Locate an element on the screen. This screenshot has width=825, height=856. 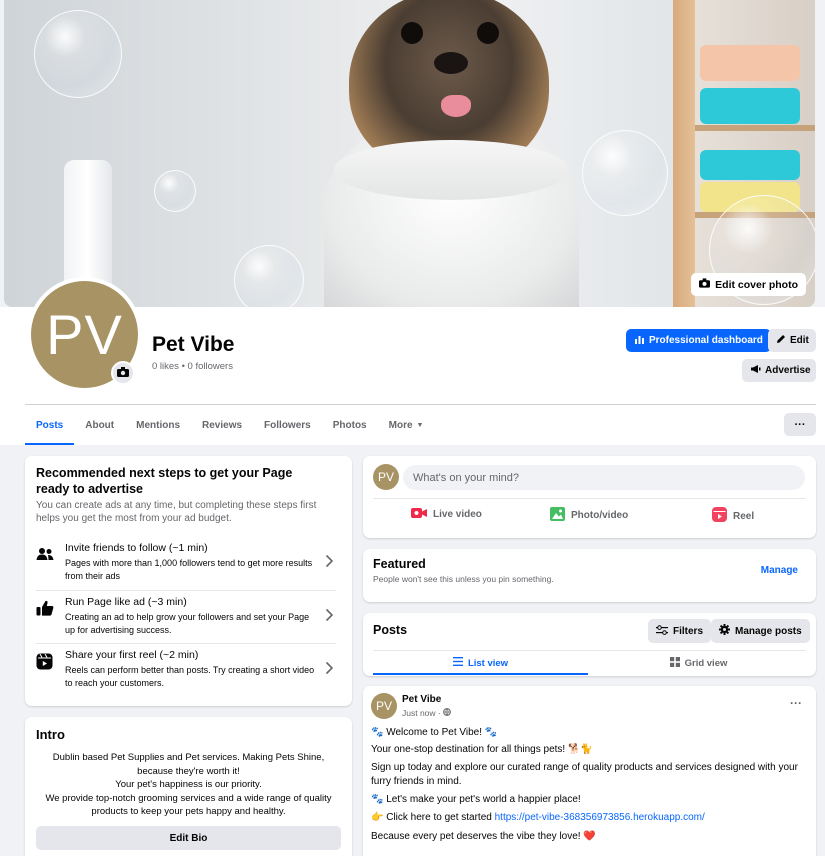
edit-cover-photo-label: Edit cover photo is located at coordinates (756, 284).